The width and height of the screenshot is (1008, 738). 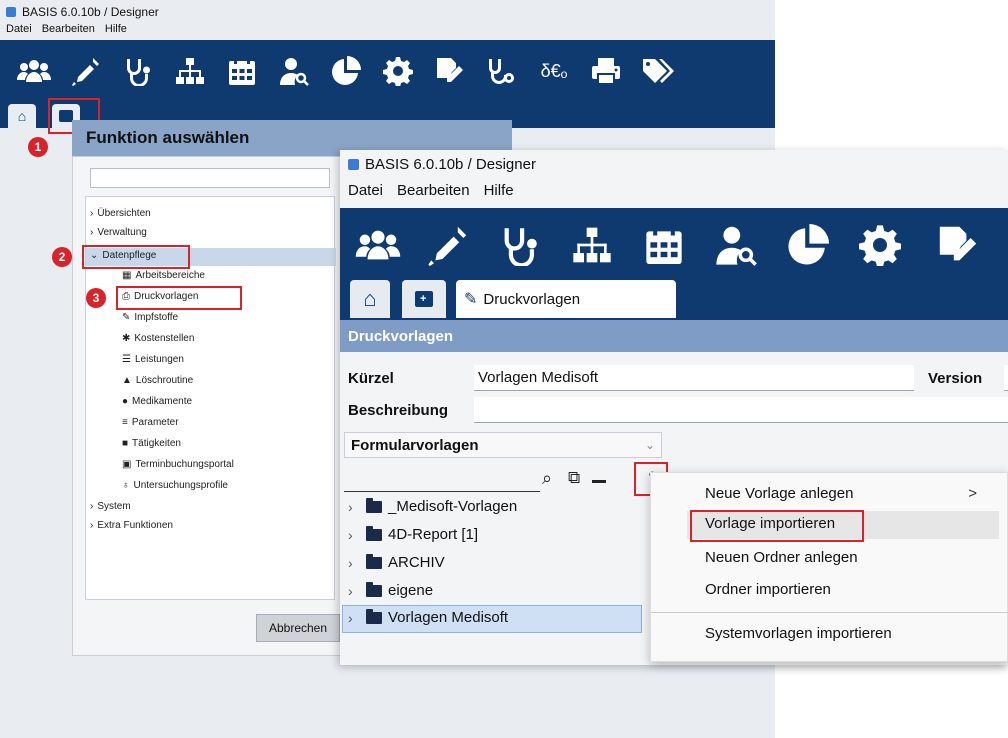 I want to click on tree-item-verwaltung: › Verwaltung, so click(x=118, y=232).